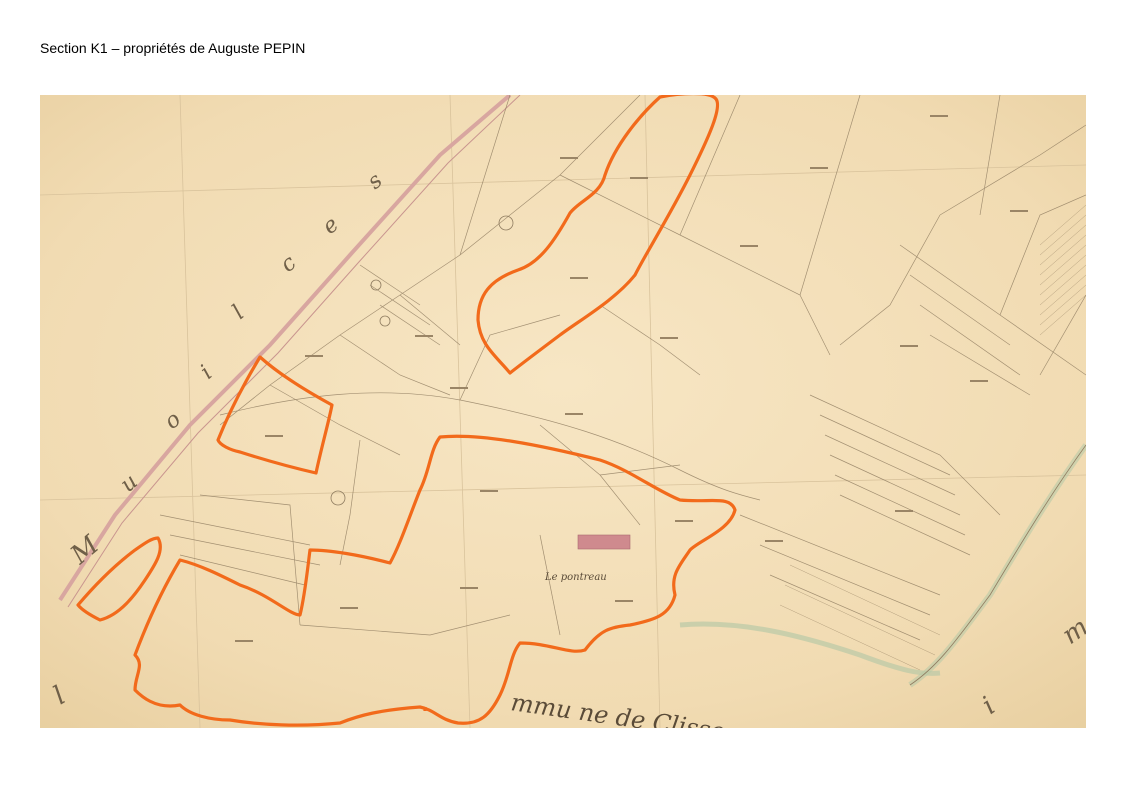 The image size is (1123, 794). Describe the element at coordinates (173, 48) in the screenshot. I see `page-title: Section K1 – propriétés de Auguste PEPIN` at that location.